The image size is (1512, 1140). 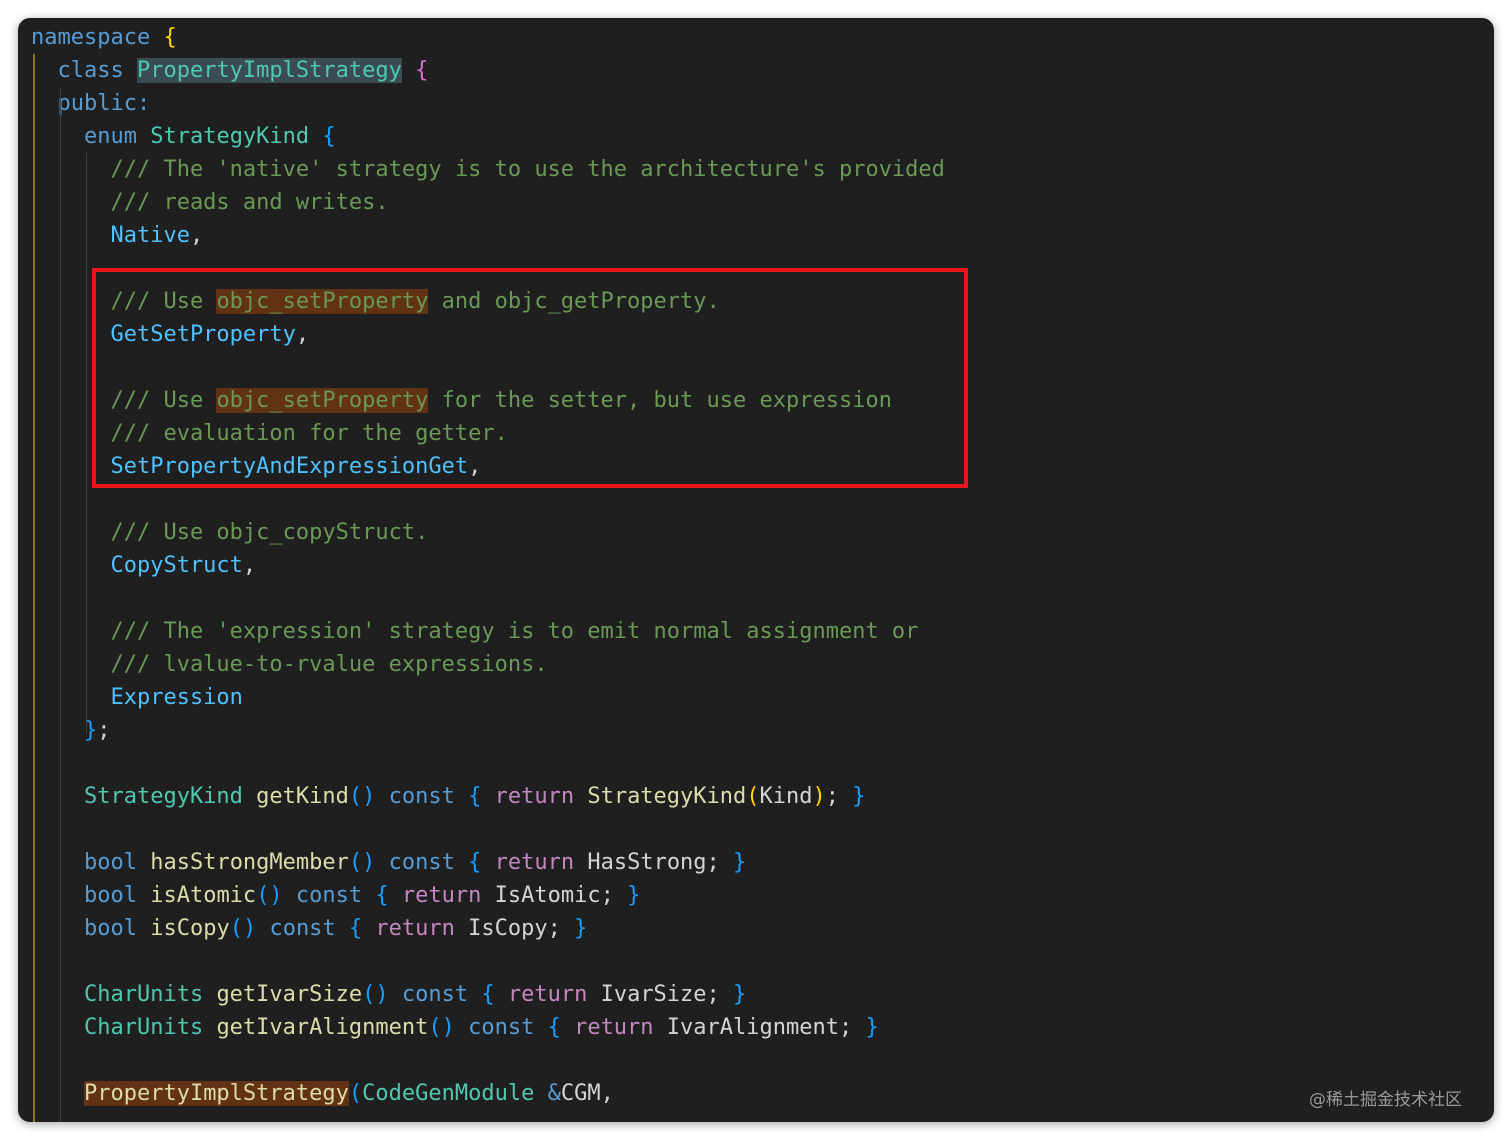 What do you see at coordinates (819, 796) in the screenshot?
I see `code-token: )` at bounding box center [819, 796].